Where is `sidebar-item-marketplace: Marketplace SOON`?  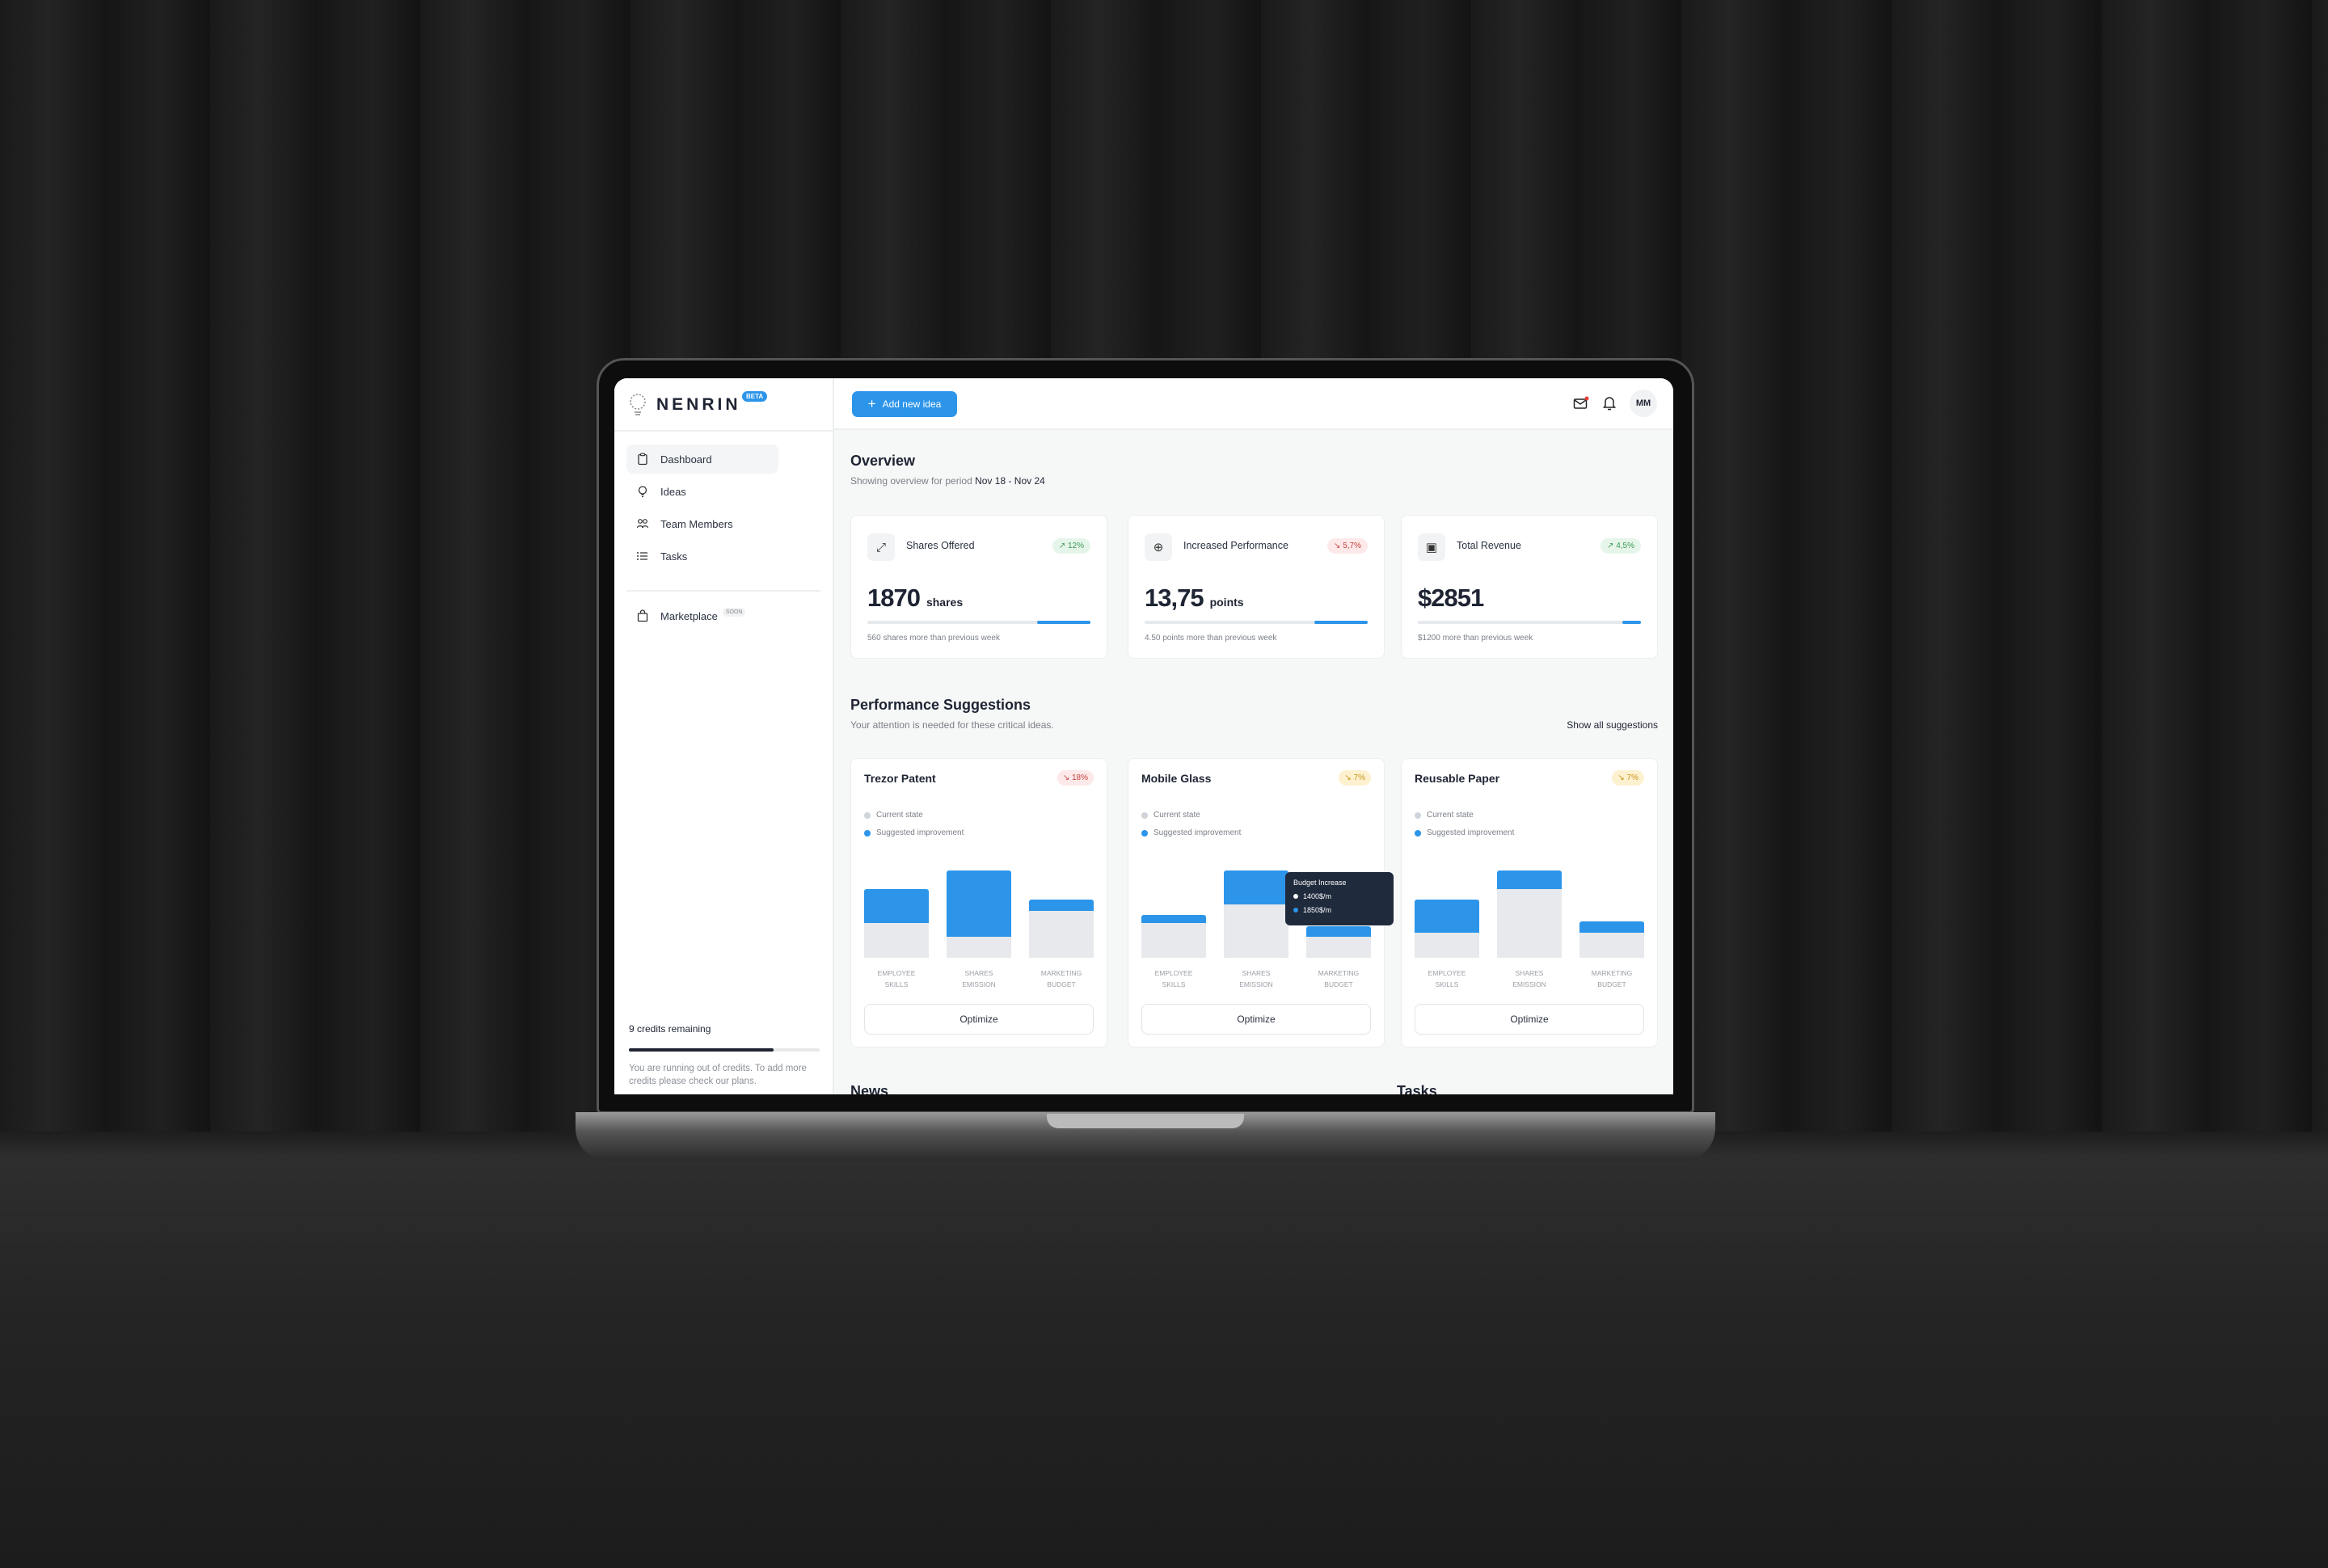 sidebar-item-marketplace: Marketplace SOON is located at coordinates (702, 615).